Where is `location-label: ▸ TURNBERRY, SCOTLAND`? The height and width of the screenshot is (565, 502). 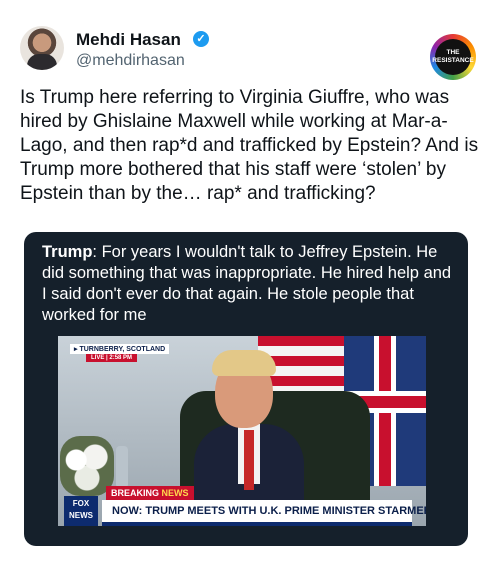 location-label: ▸ TURNBERRY, SCOTLAND is located at coordinates (120, 349).